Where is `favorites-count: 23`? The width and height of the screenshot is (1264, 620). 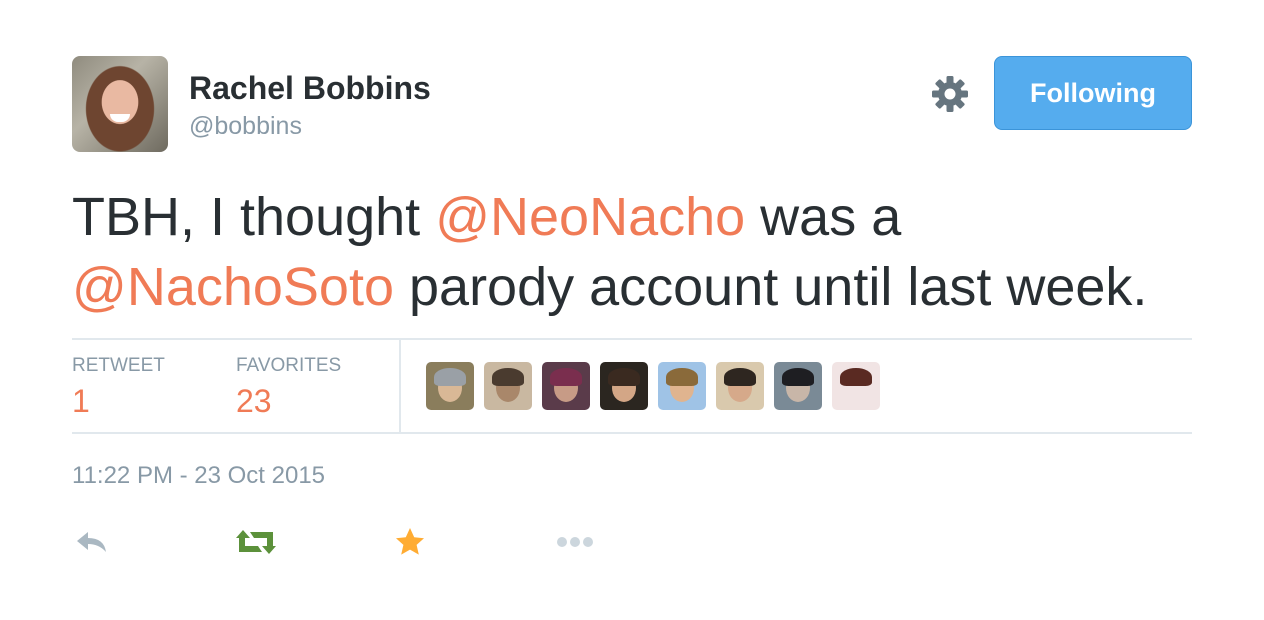 favorites-count: 23 is located at coordinates (254, 401).